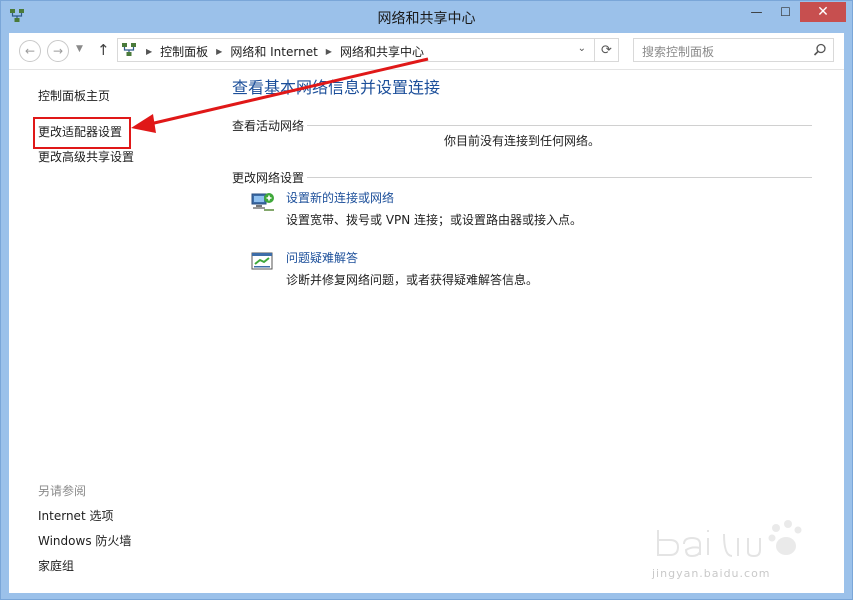 The image size is (853, 600). I want to click on minimize-button: —, so click(756, 12).